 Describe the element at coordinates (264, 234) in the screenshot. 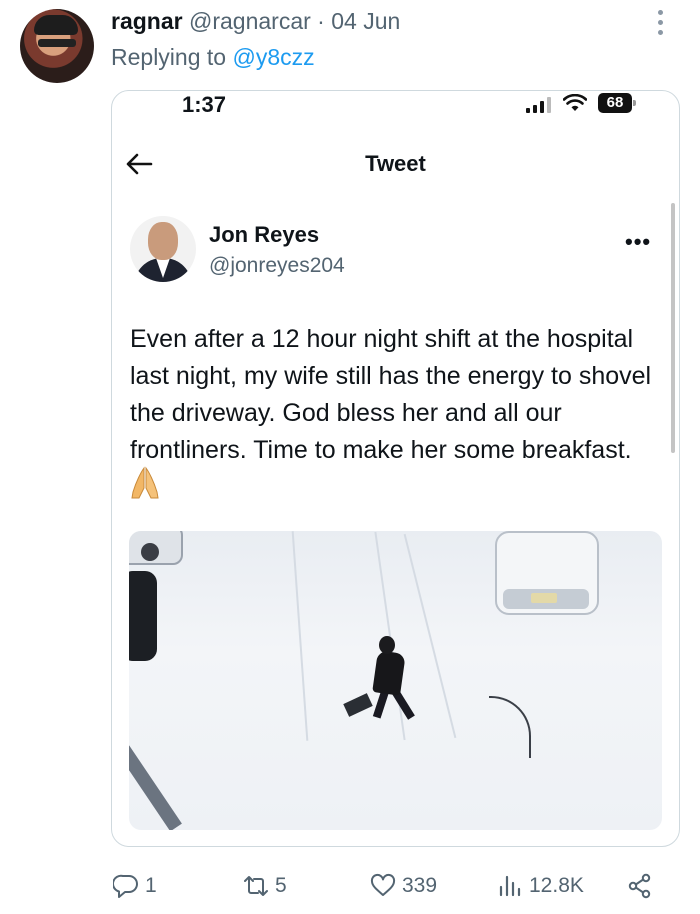

I see `author-name: Jon Reyes` at that location.